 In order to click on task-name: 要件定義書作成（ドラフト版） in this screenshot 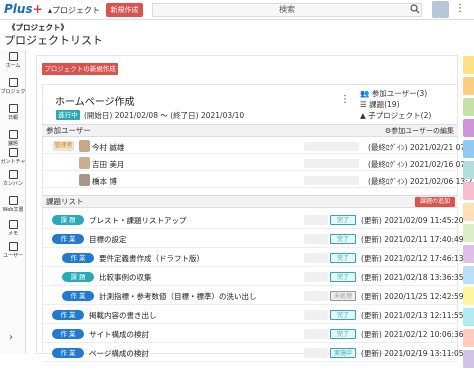, I will do `click(151, 258)`.